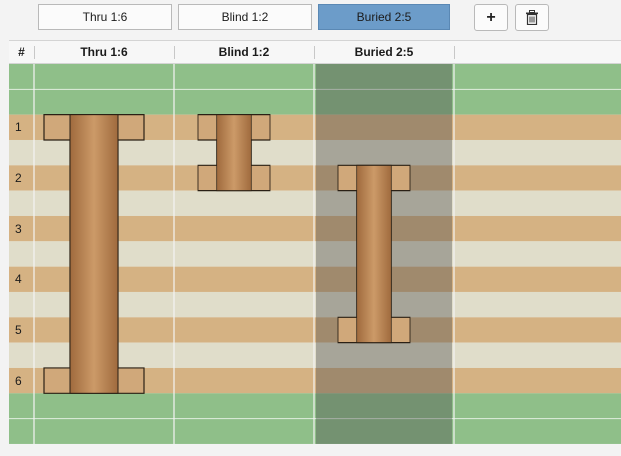 The height and width of the screenshot is (456, 621). Describe the element at coordinates (18, 127) in the screenshot. I see `layer-number: 1` at that location.